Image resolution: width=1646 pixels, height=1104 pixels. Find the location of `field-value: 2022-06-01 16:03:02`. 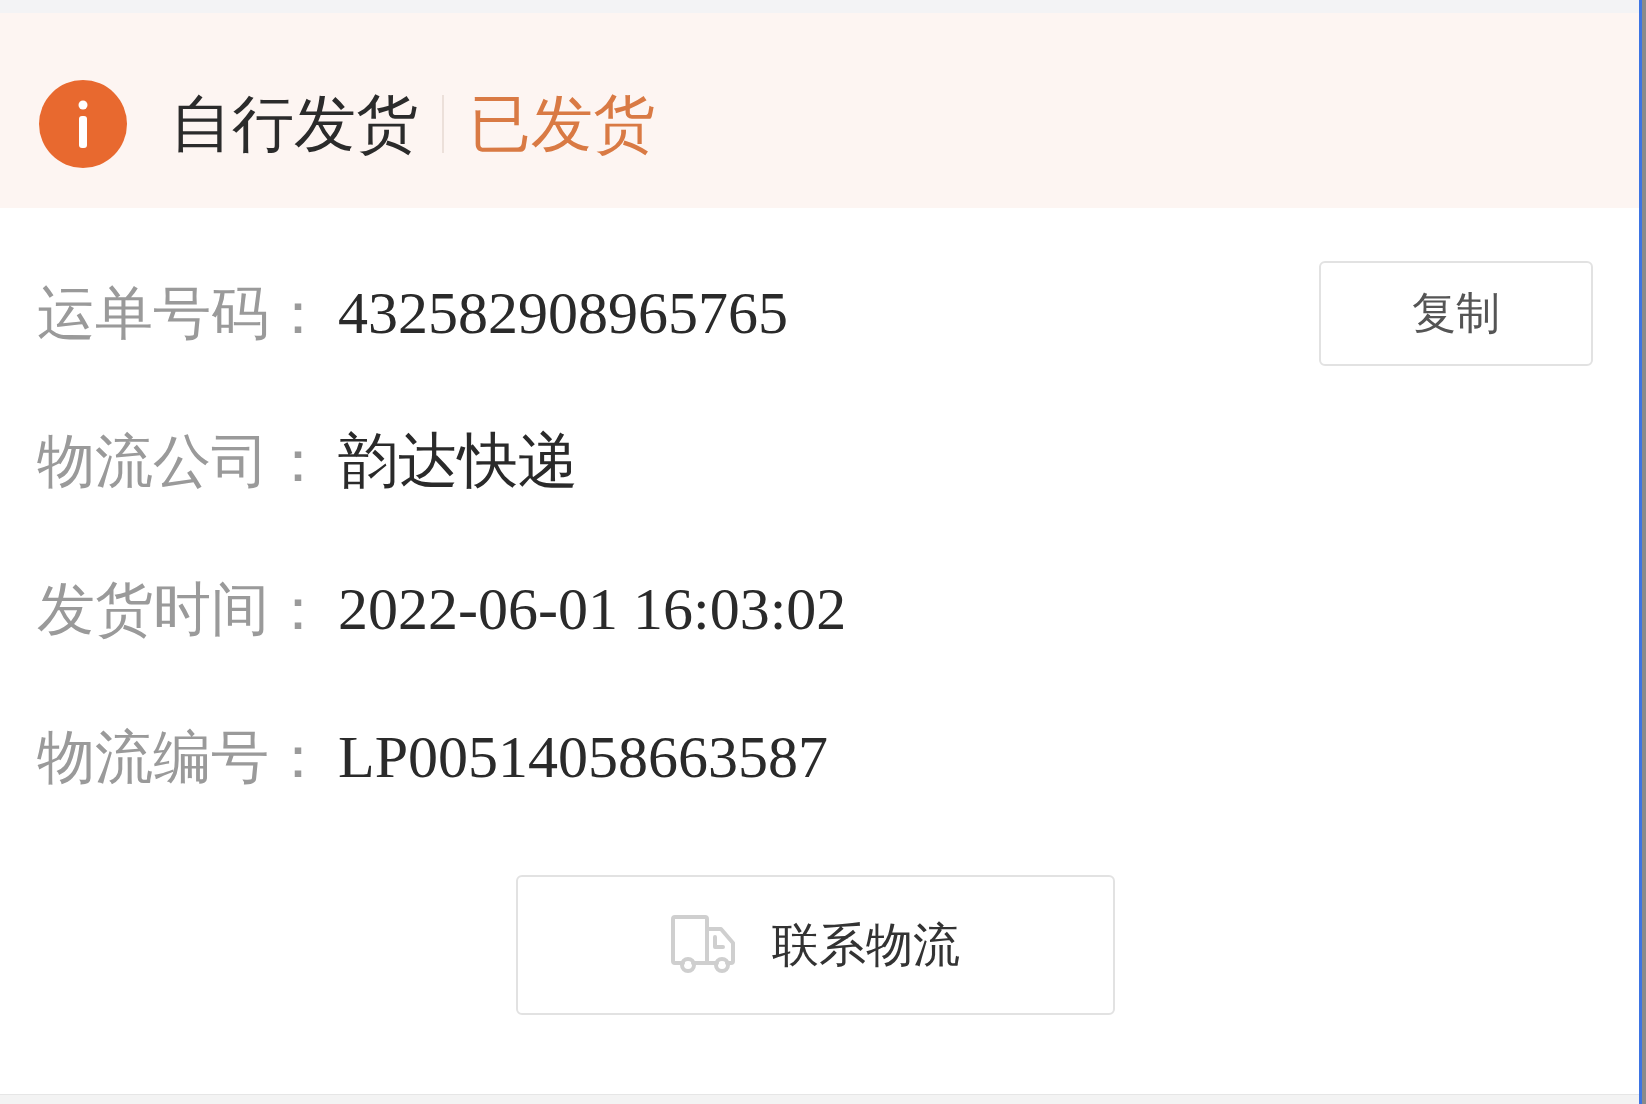

field-value: 2022-06-01 16:03:02 is located at coordinates (592, 609).